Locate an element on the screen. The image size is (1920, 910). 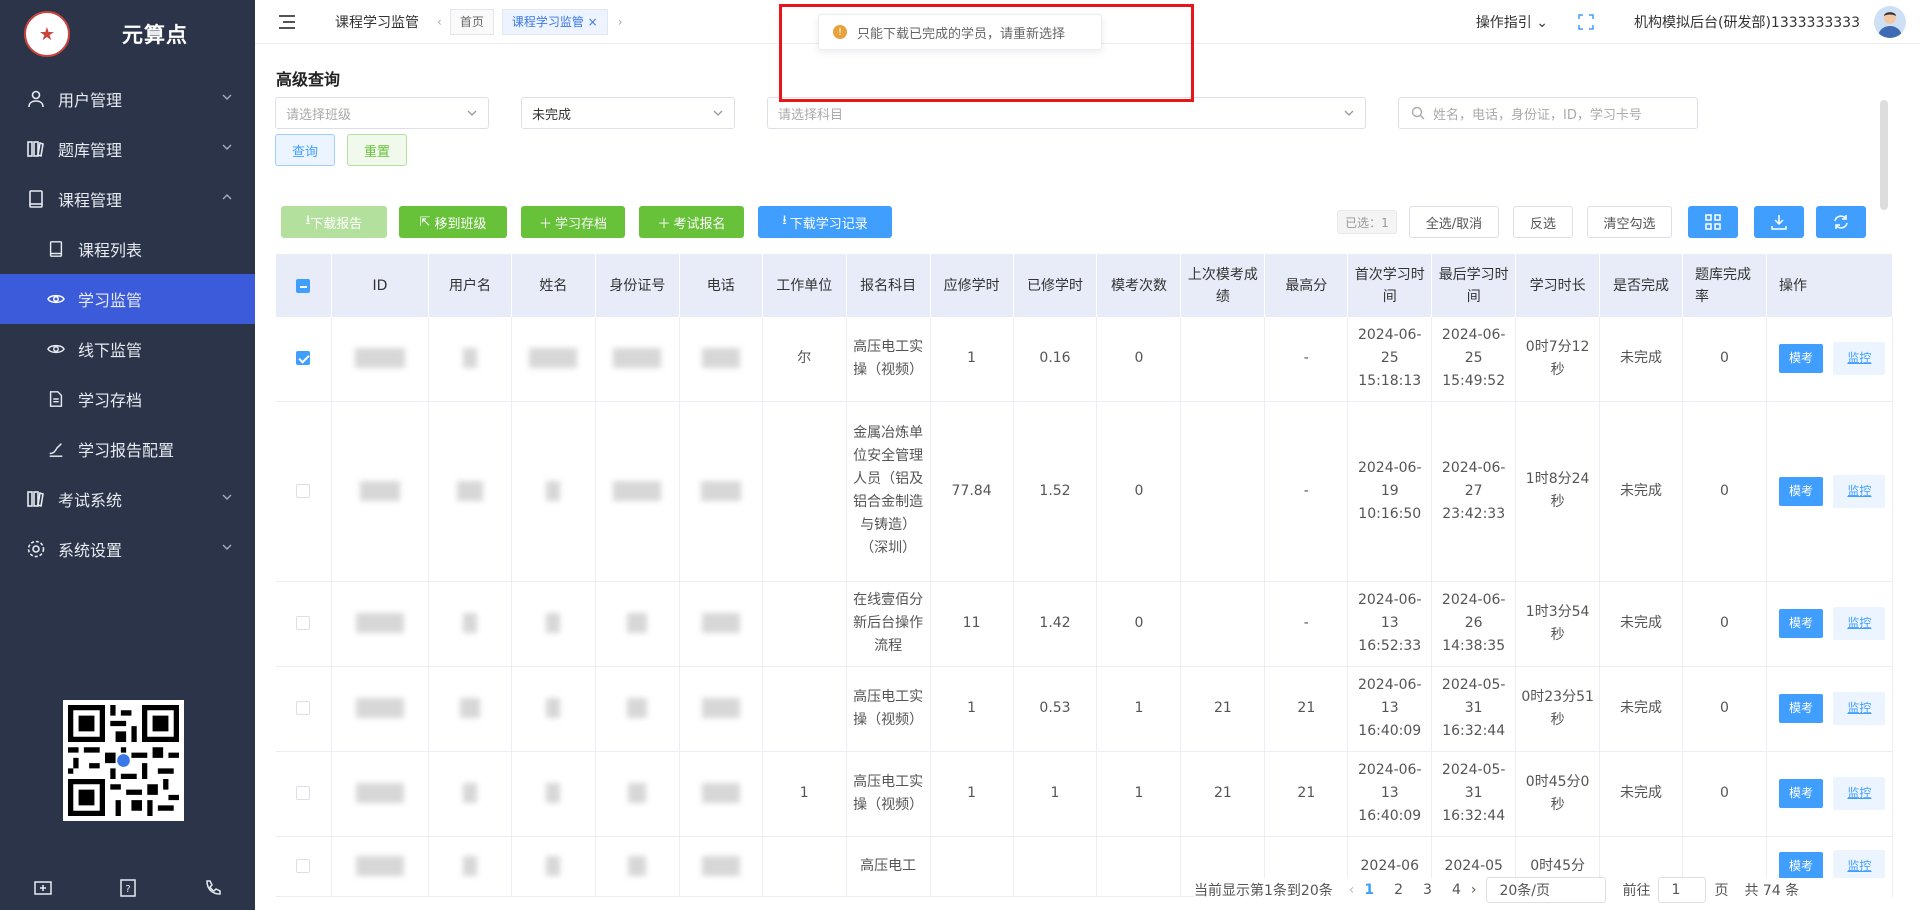
sidebar-item-offline-monitor: 线下监管 is located at coordinates (127, 349).